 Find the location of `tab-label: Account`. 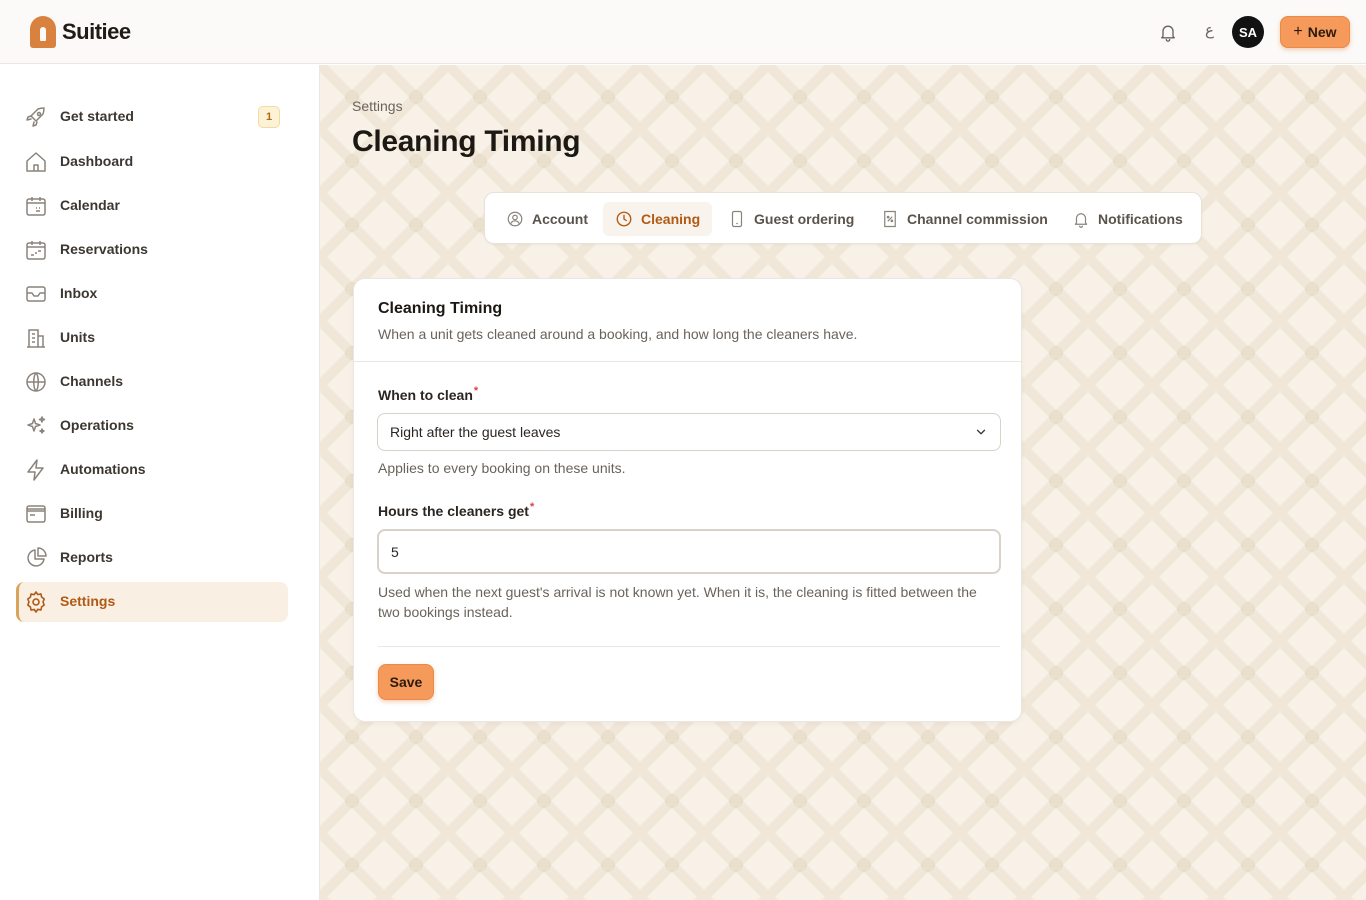

tab-label: Account is located at coordinates (560, 219).